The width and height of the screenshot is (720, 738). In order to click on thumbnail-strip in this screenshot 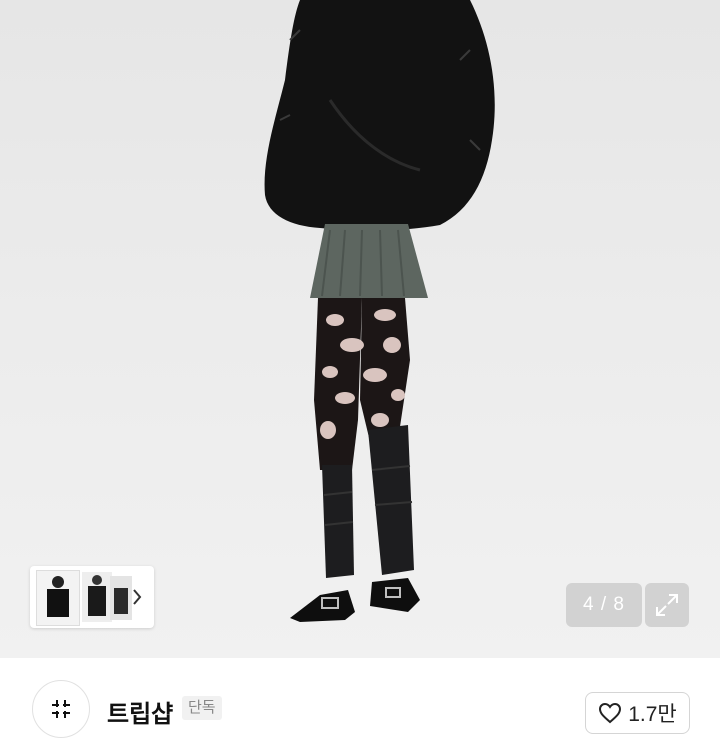, I will do `click(92, 597)`.